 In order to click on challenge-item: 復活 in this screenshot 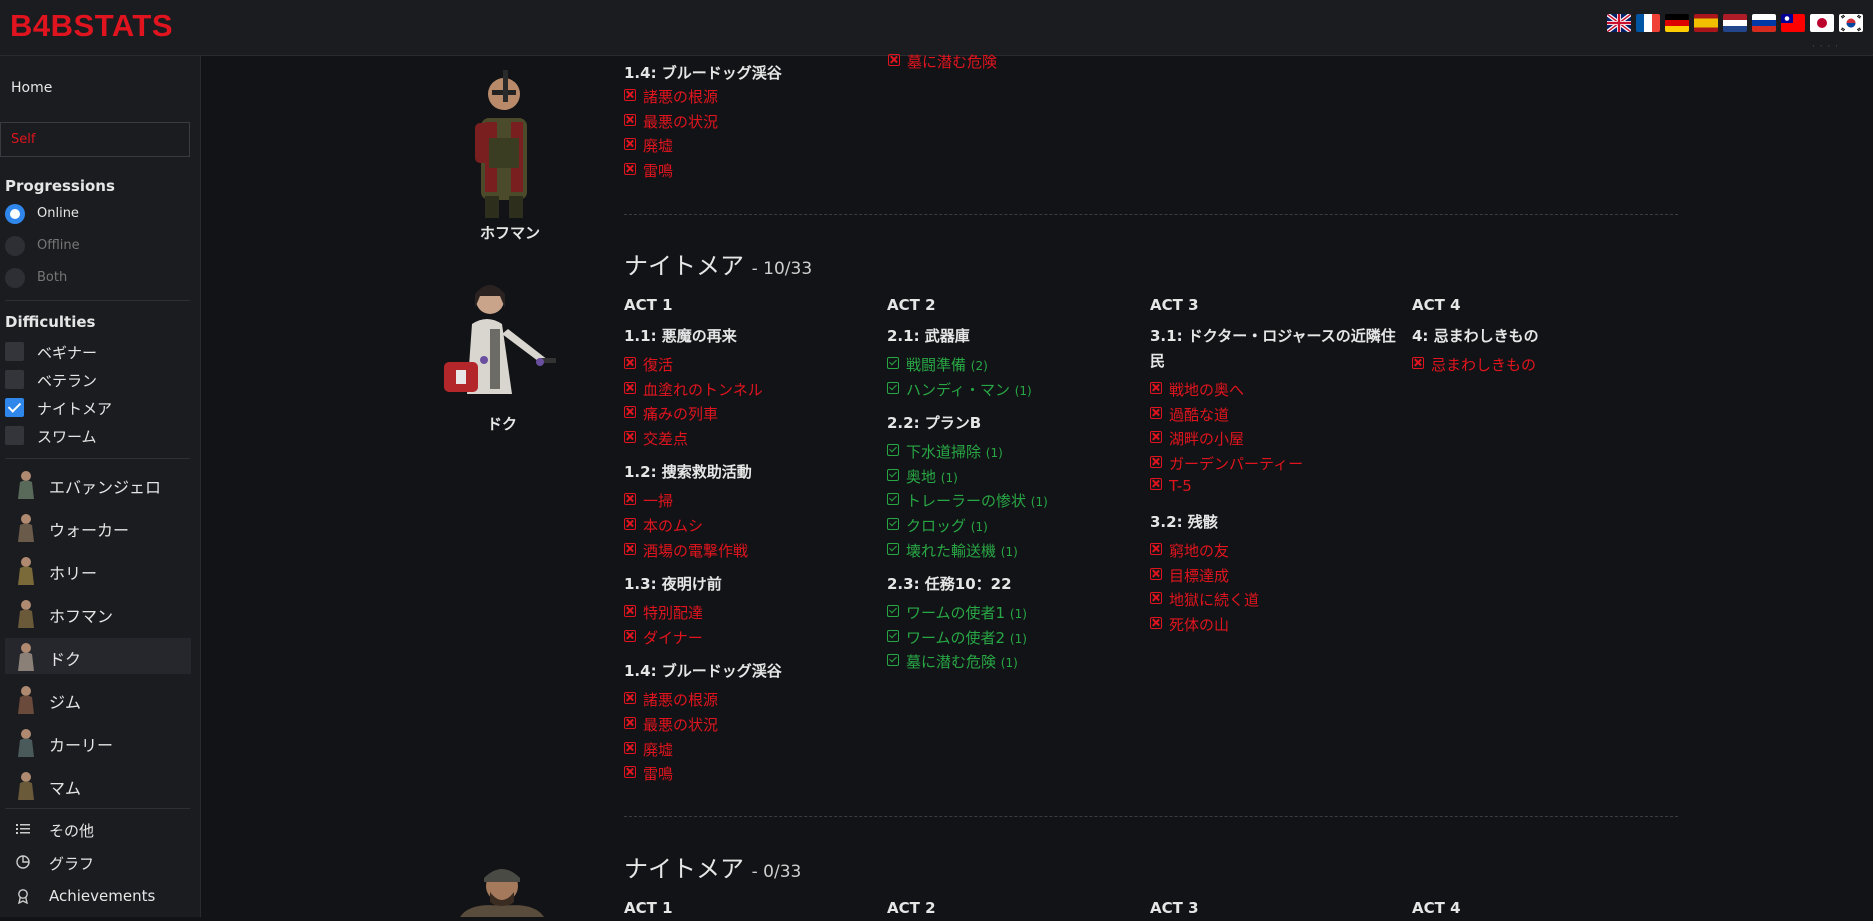, I will do `click(648, 364)`.